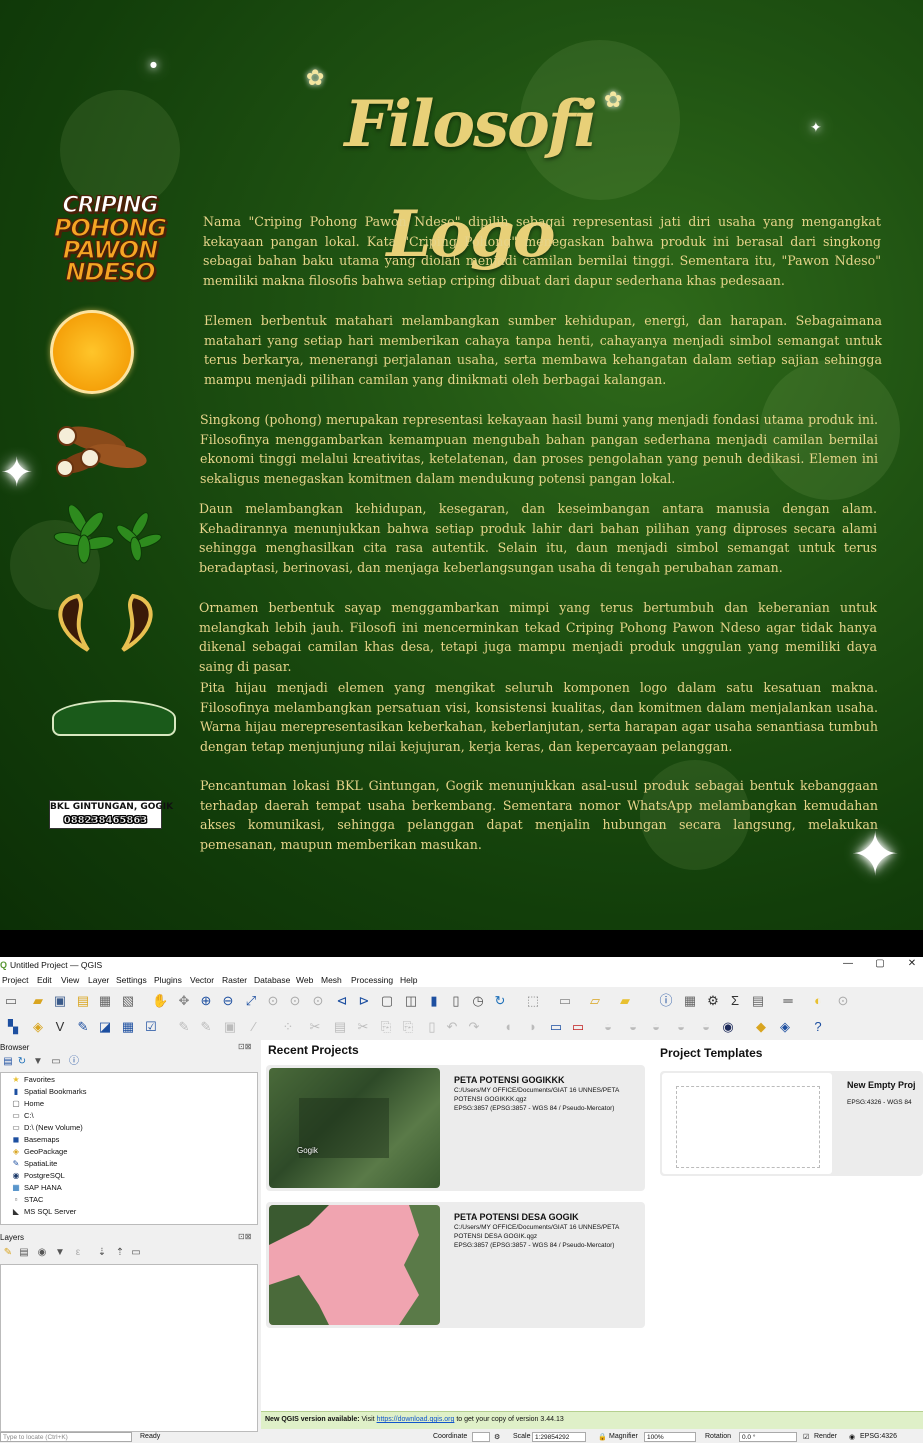 The height and width of the screenshot is (1443, 923). What do you see at coordinates (295, 1001) in the screenshot?
I see `zoom-layer-icon: ⊙` at bounding box center [295, 1001].